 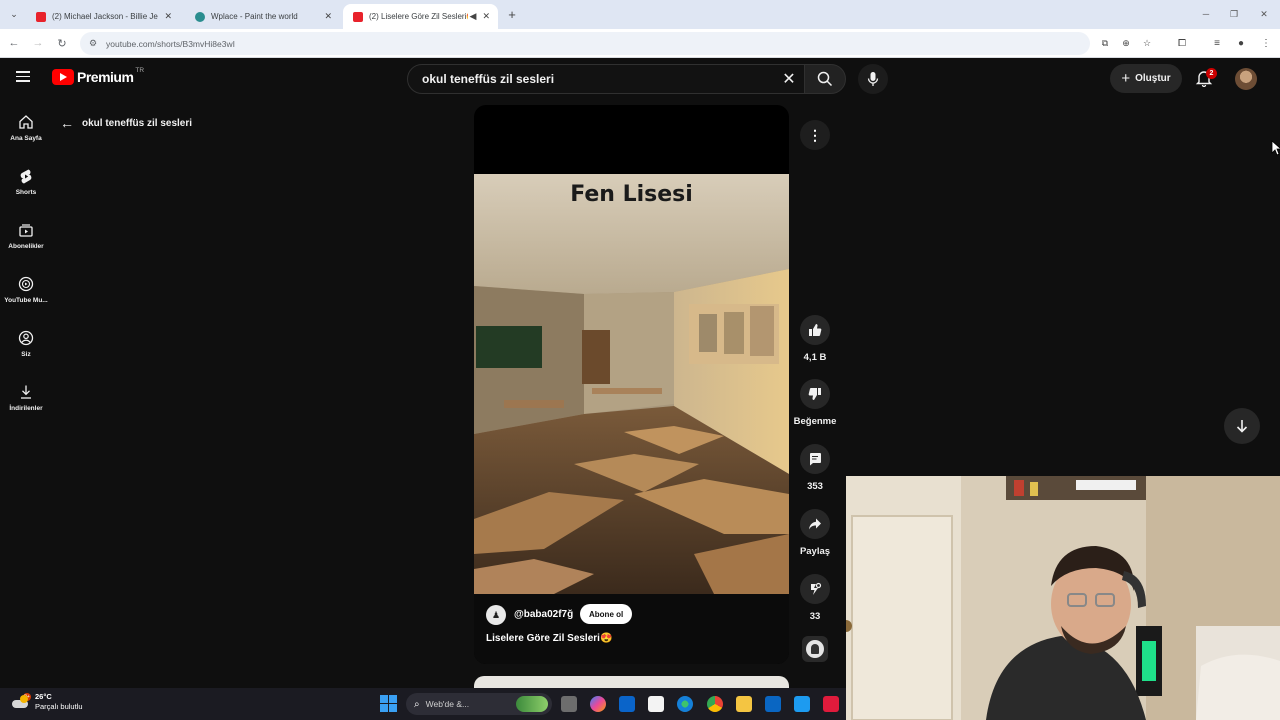 What do you see at coordinates (685, 704) in the screenshot?
I see `edge-icon` at bounding box center [685, 704].